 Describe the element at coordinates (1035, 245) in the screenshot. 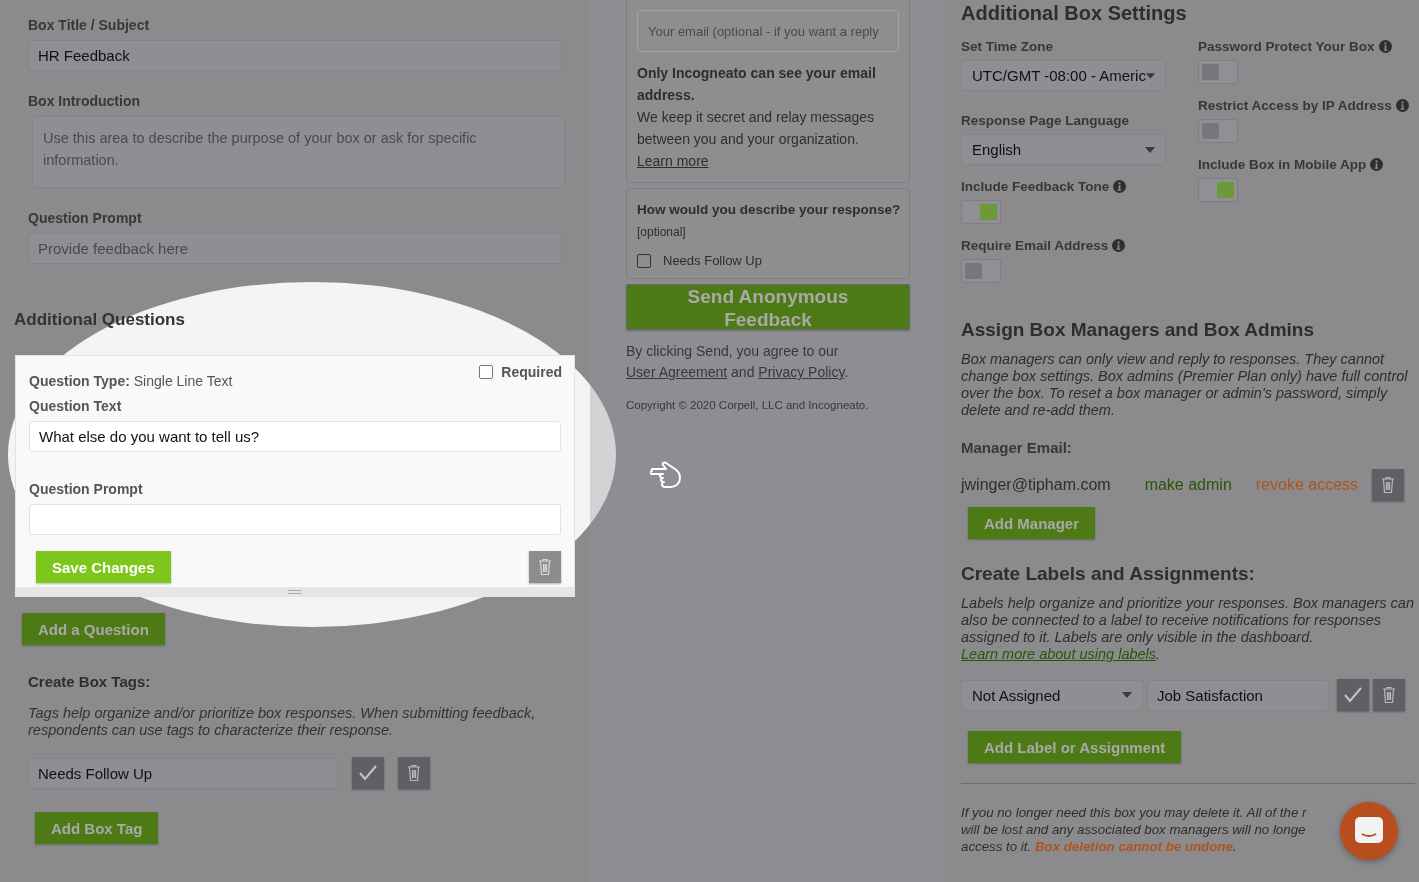

I see `setting-label: Require Email Address` at that location.